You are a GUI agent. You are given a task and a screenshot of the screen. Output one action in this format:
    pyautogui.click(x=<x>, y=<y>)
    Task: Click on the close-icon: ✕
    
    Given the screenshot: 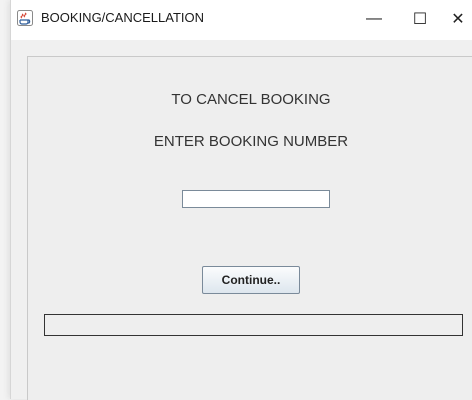 What is the action you would take?
    pyautogui.click(x=458, y=19)
    